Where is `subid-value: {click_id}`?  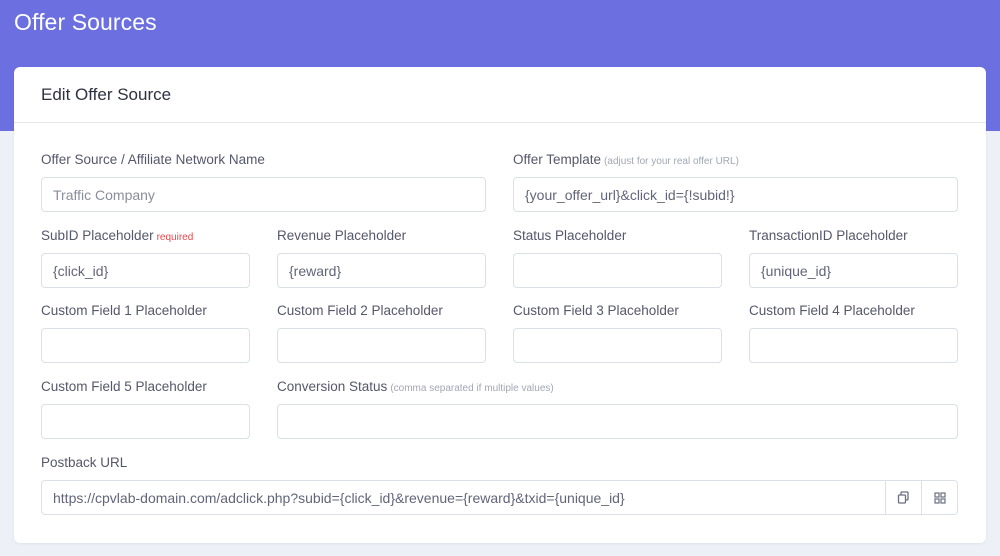 subid-value: {click_id} is located at coordinates (81, 270).